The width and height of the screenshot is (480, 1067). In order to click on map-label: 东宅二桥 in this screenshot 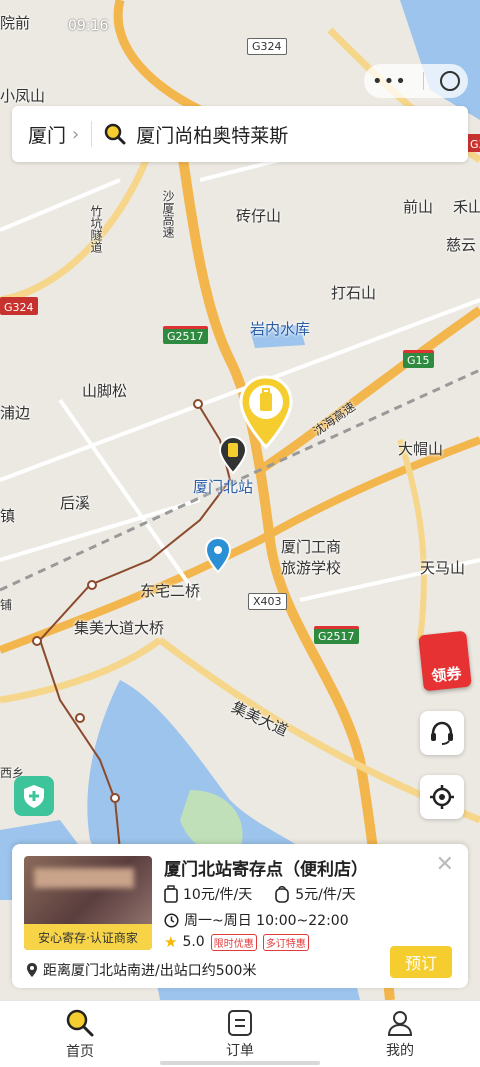, I will do `click(170, 591)`.